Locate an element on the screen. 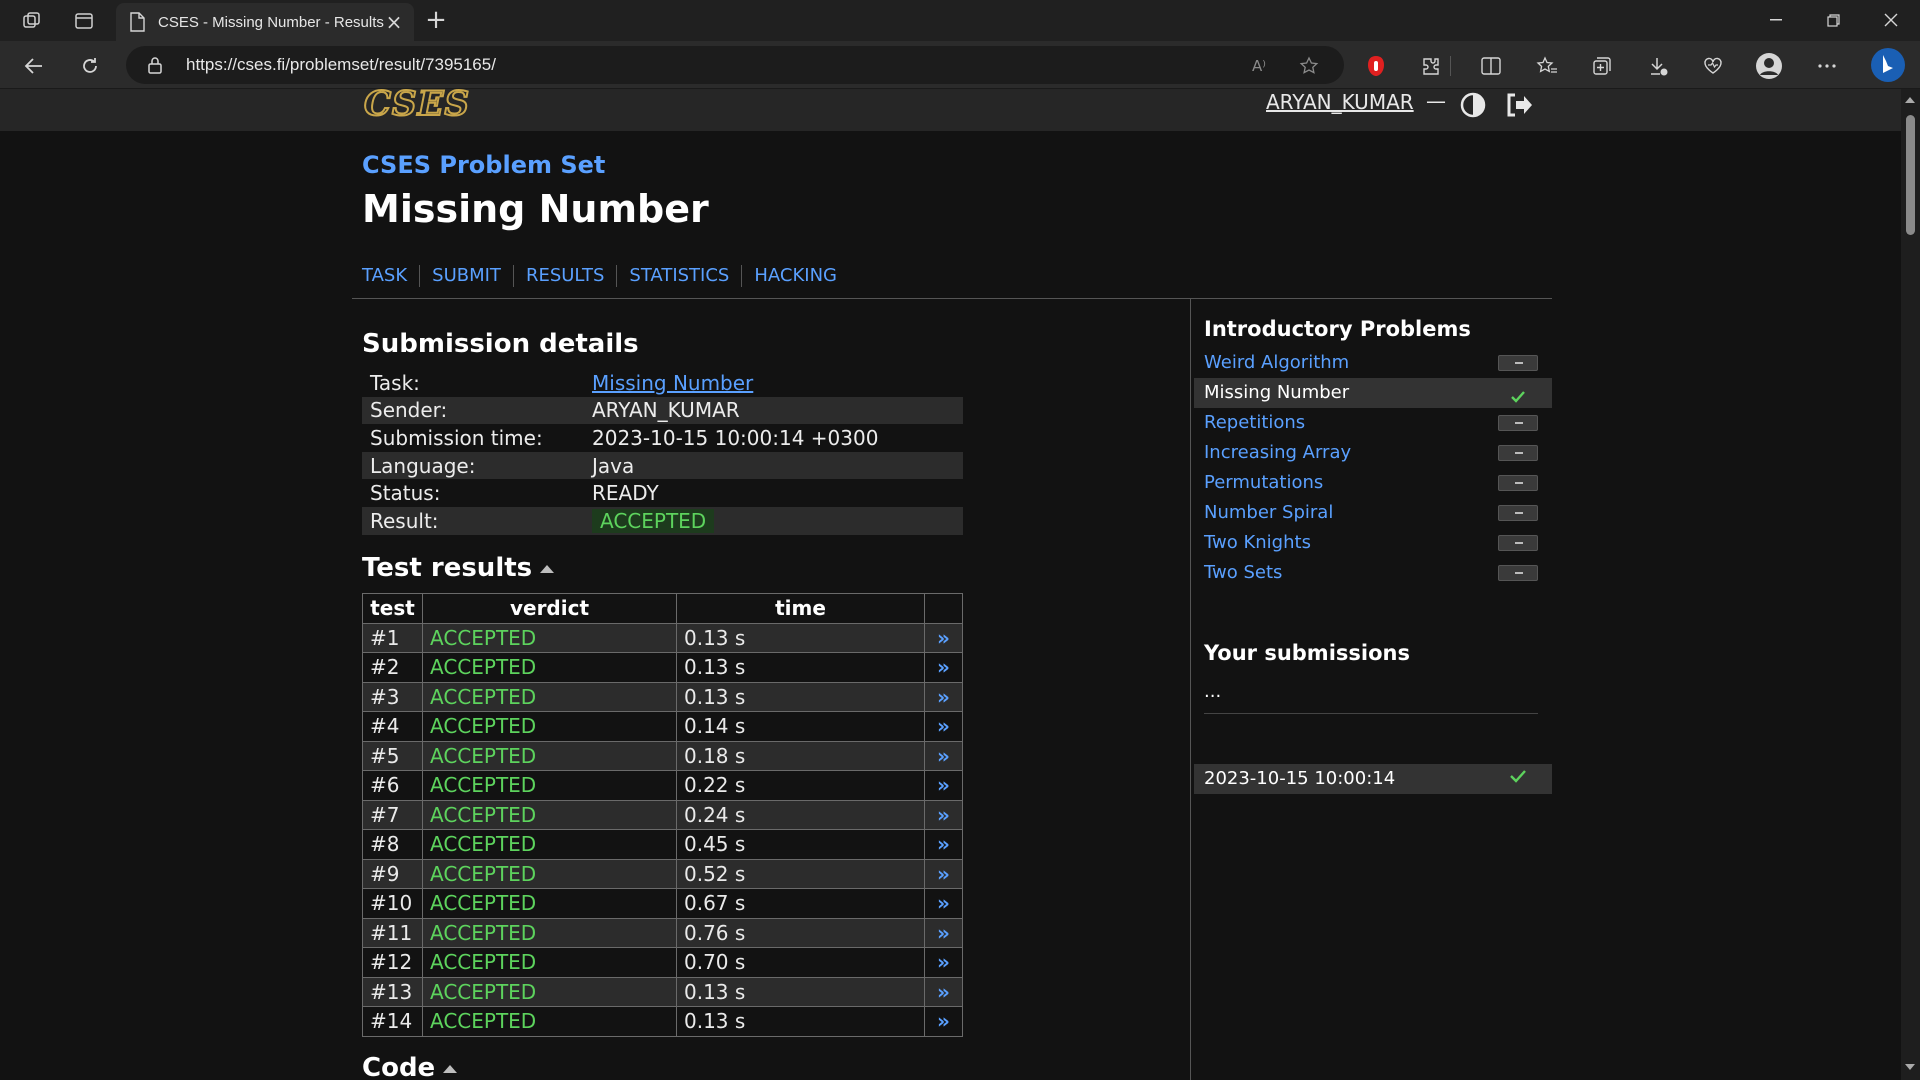 The image size is (1920, 1080). tab-statistics: STATISTICS is located at coordinates (686, 276).